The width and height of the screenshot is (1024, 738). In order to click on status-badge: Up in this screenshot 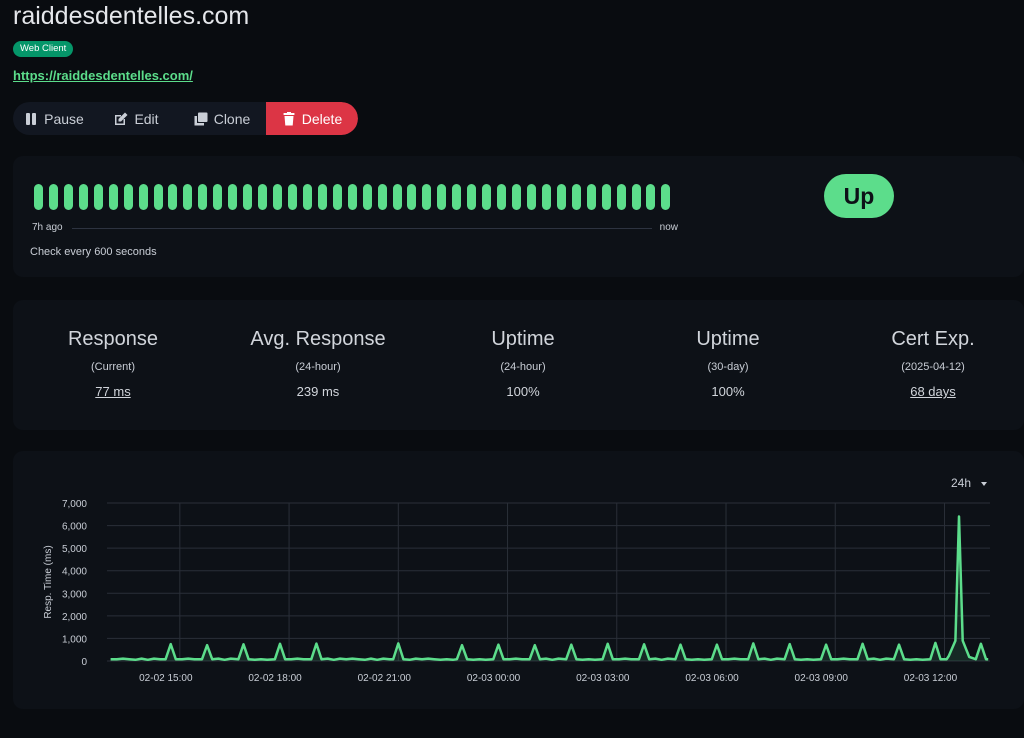, I will do `click(859, 196)`.